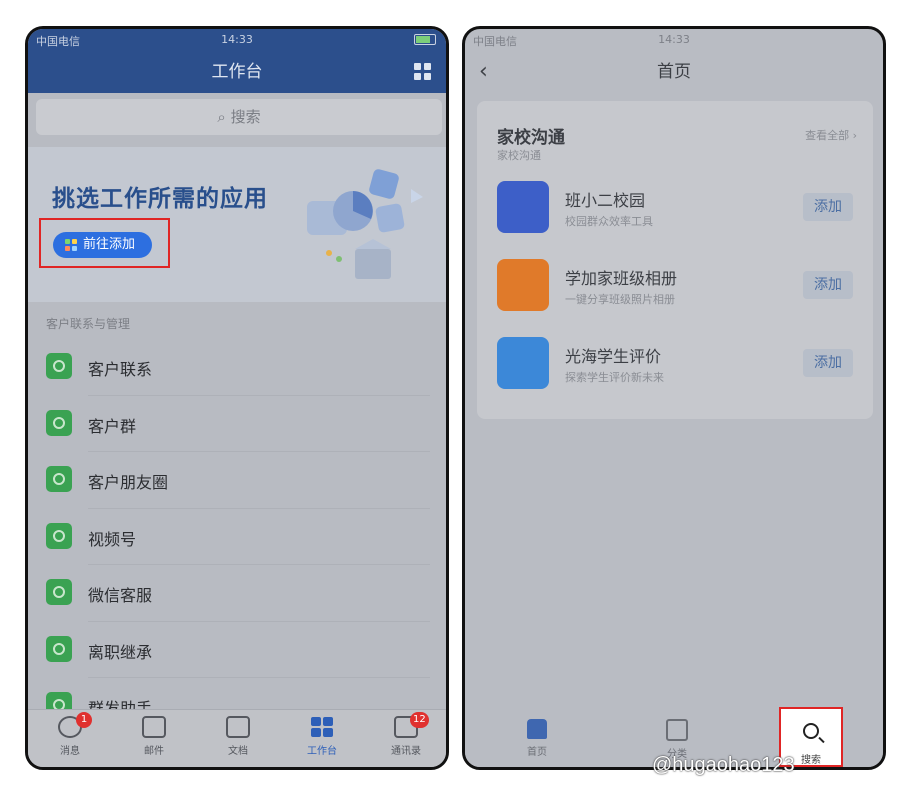 The width and height of the screenshot is (909, 800). I want to click on item-label: 视频号, so click(112, 539).